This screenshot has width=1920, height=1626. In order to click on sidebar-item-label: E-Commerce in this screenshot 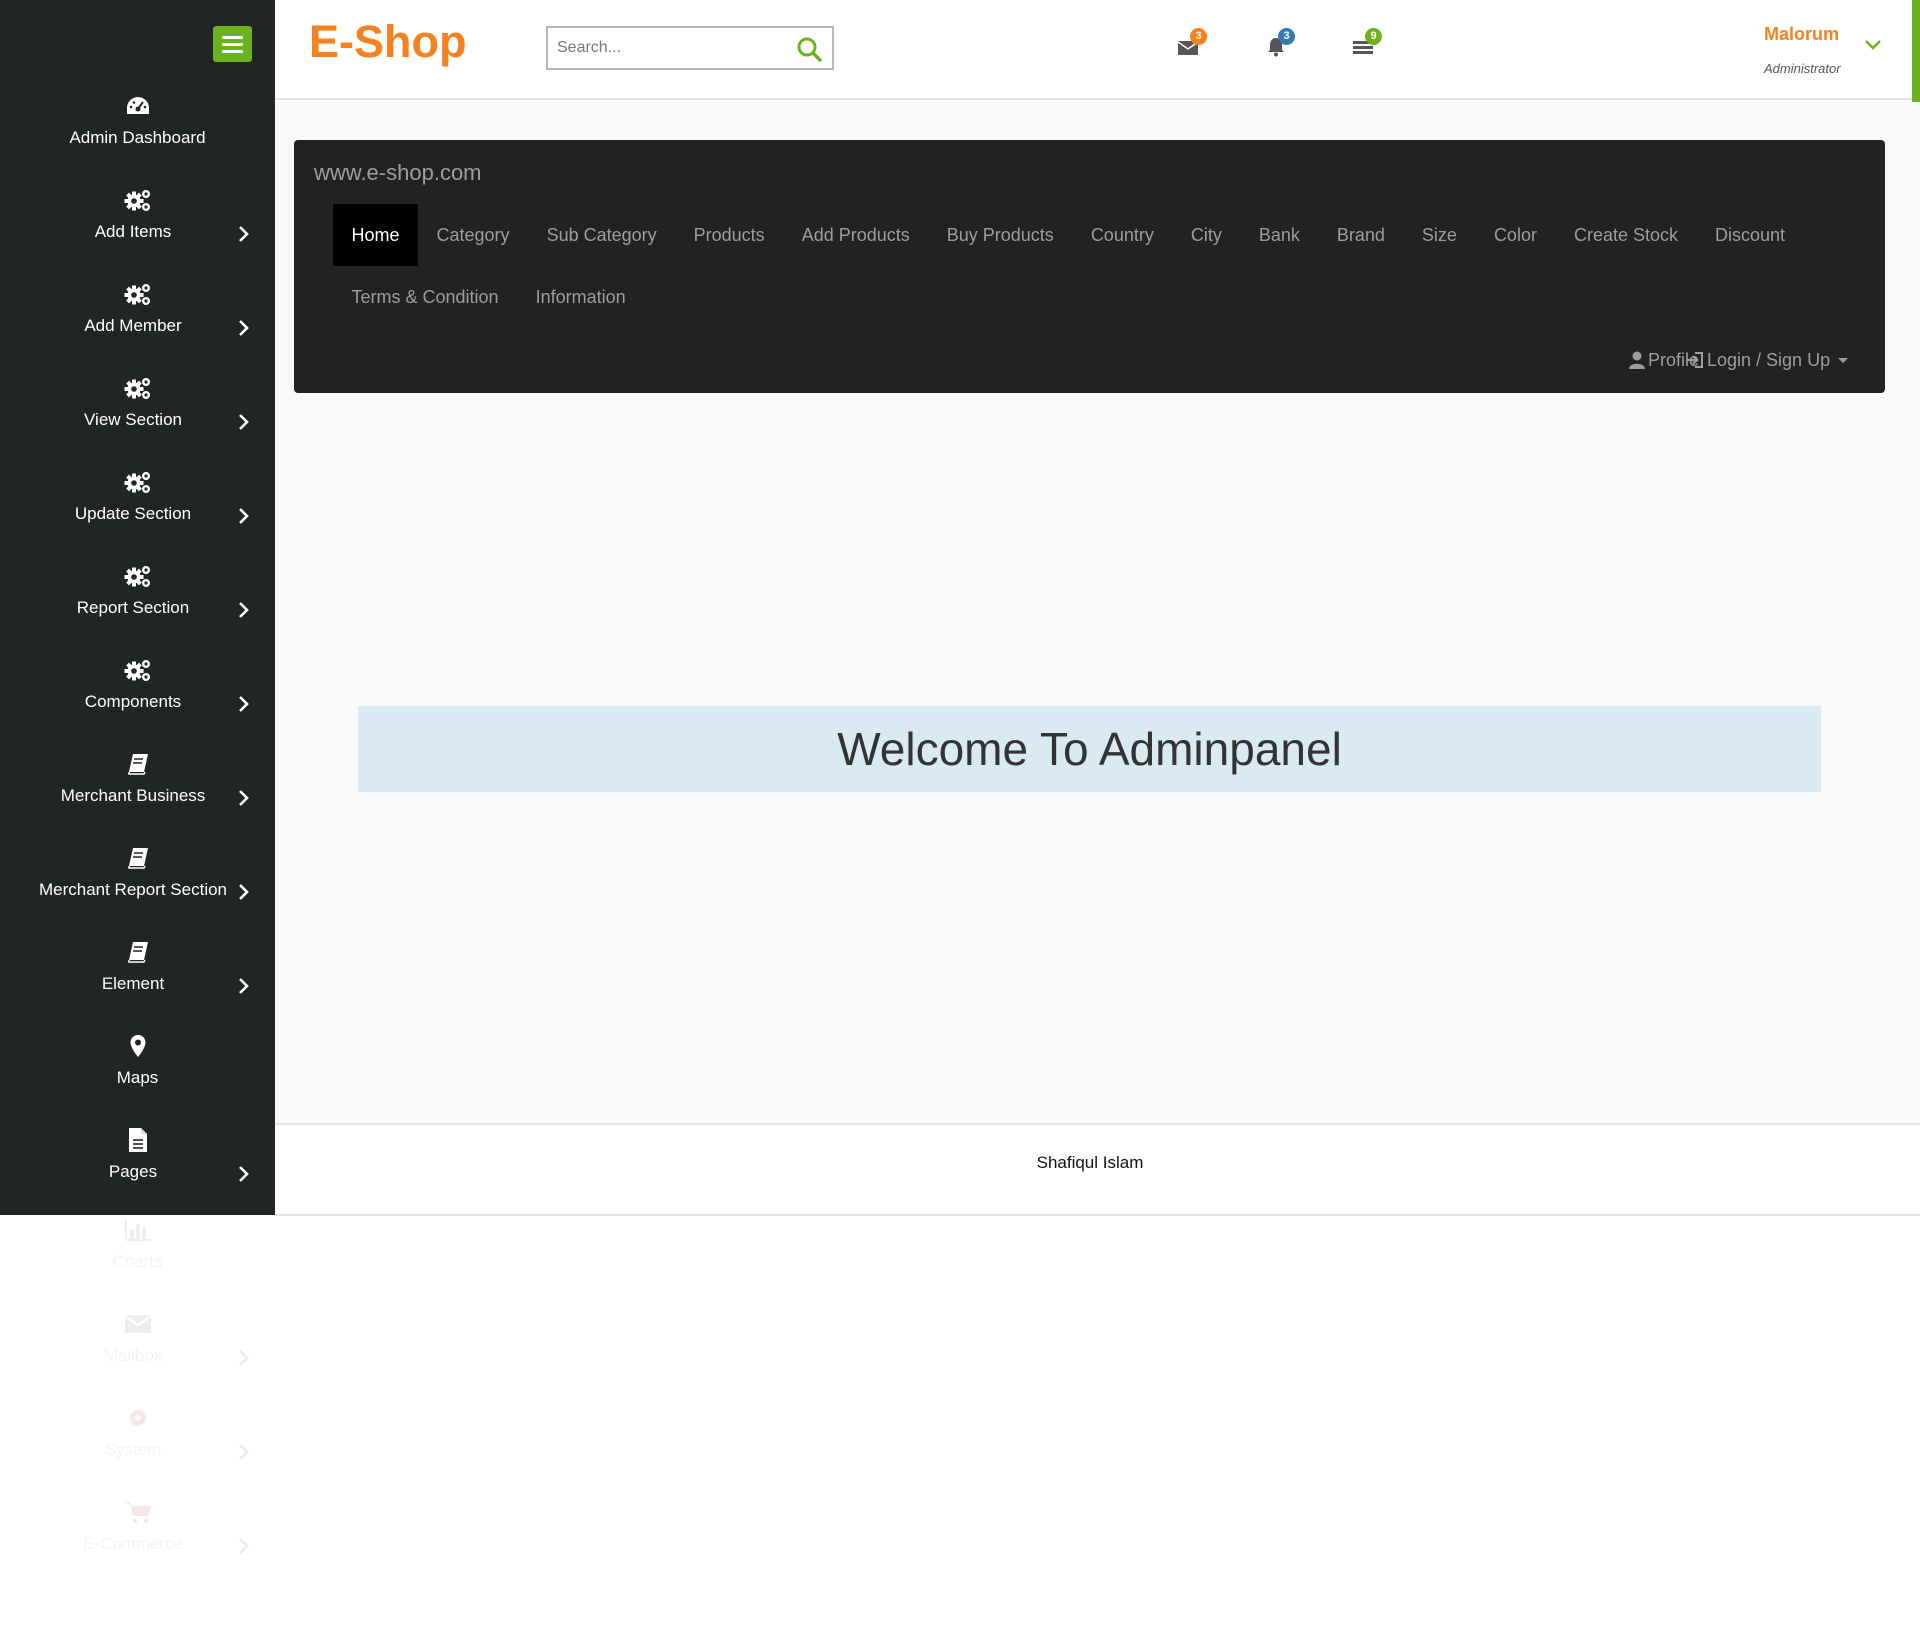, I will do `click(133, 1543)`.